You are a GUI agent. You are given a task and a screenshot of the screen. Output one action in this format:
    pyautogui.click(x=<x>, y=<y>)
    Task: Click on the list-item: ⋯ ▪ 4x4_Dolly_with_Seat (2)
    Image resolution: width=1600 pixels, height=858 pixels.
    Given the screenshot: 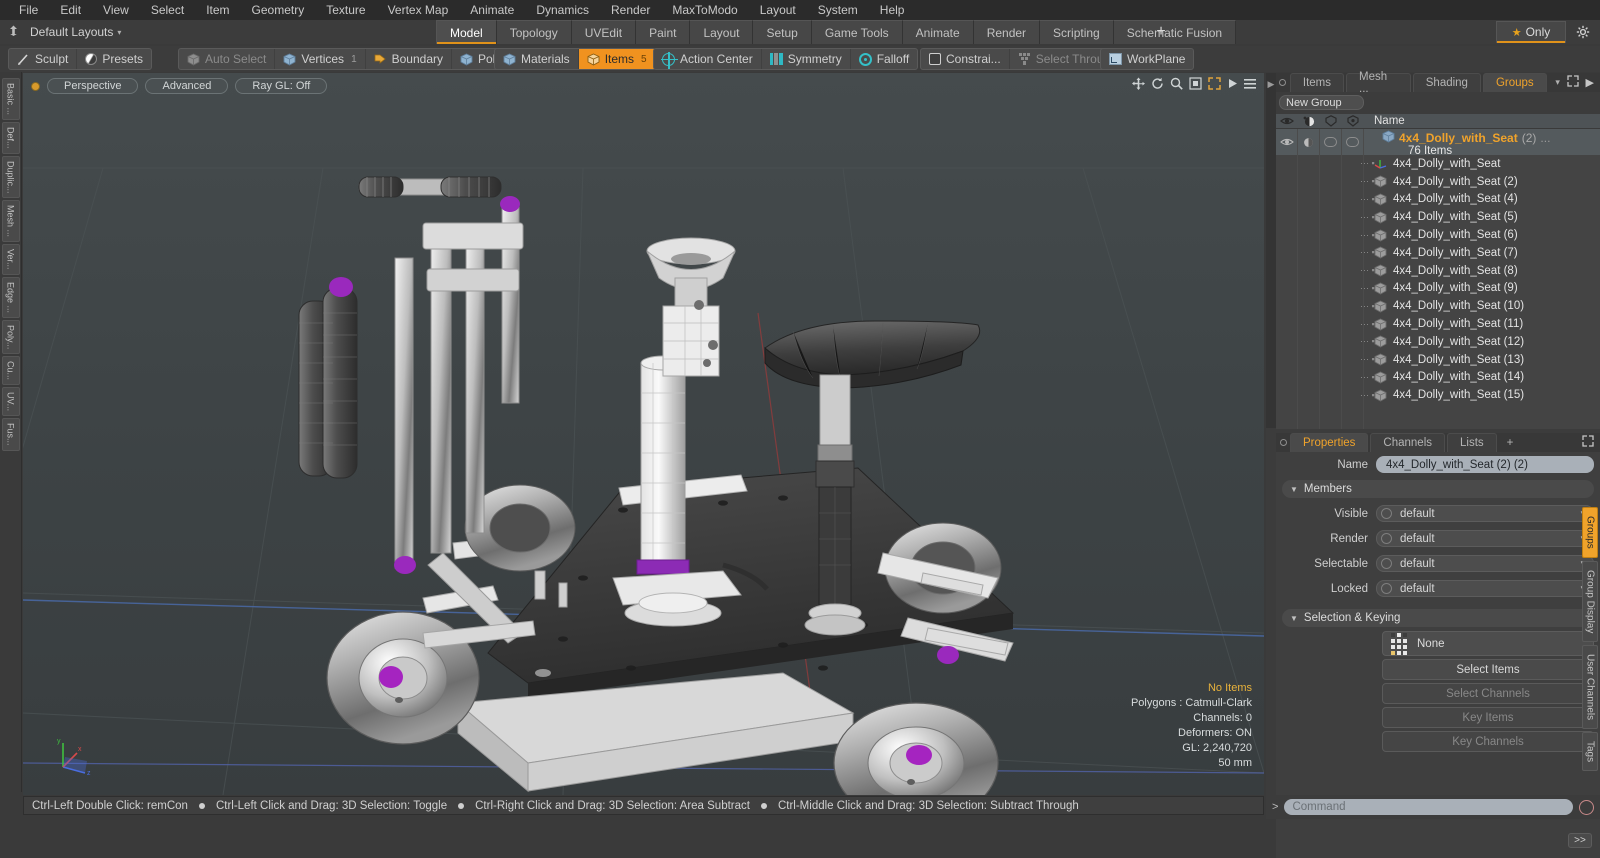 What is the action you would take?
    pyautogui.click(x=1438, y=182)
    